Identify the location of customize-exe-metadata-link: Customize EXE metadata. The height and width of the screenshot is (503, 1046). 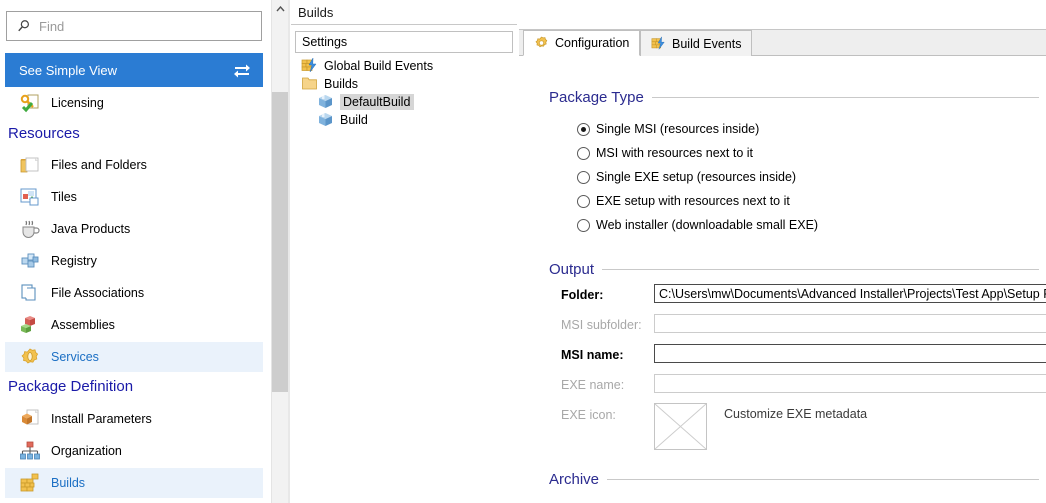
(795, 414).